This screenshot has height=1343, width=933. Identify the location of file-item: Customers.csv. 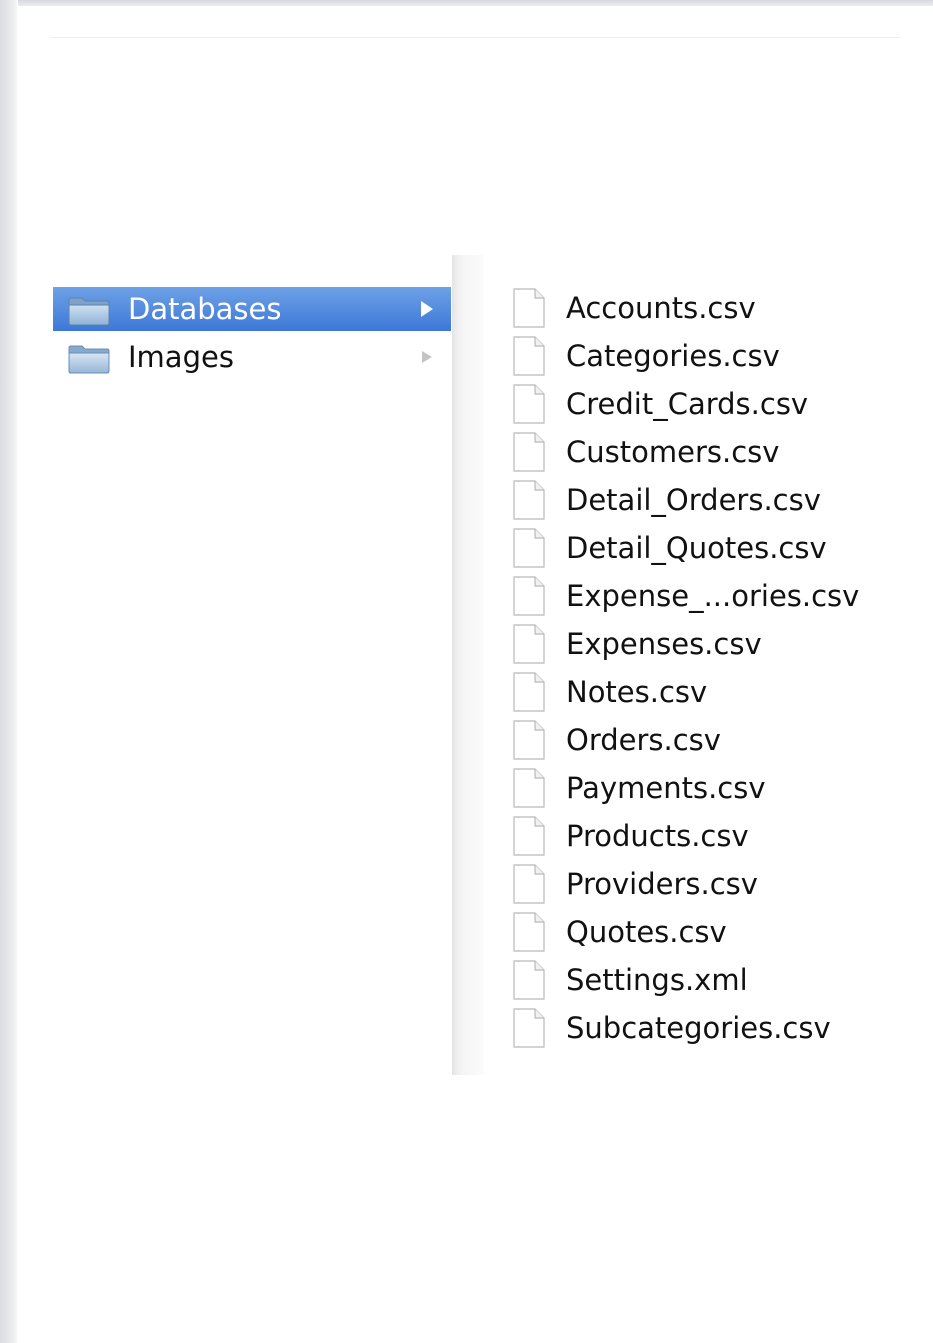
(702, 453).